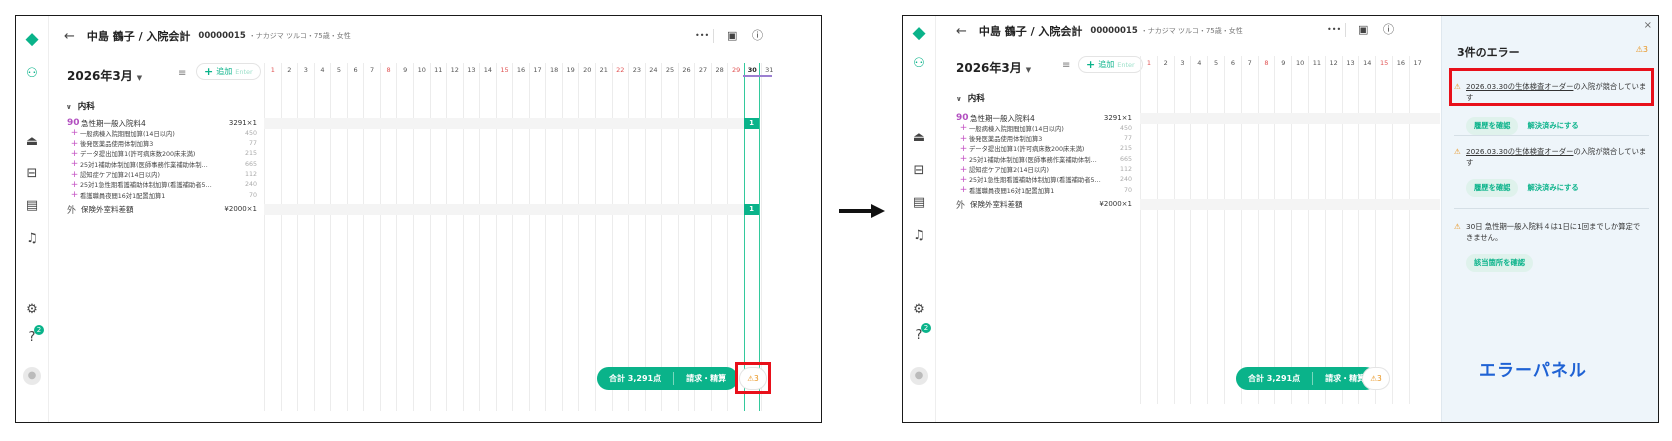  Describe the element at coordinates (719, 237) in the screenshot. I see `day-column: 28` at that location.